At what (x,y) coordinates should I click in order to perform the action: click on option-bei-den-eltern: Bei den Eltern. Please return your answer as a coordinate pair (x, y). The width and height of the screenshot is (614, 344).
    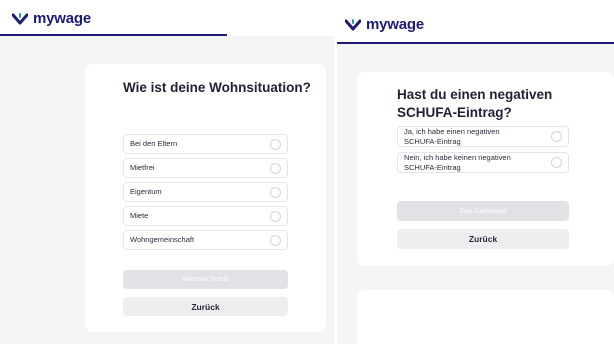
    Looking at the image, I should click on (205, 144).